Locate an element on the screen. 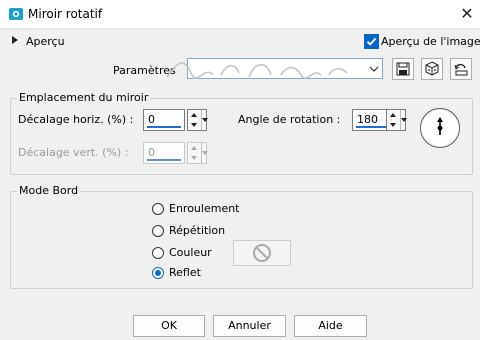 The height and width of the screenshot is (340, 480). radio-couleur-label: Couleur is located at coordinates (190, 252).